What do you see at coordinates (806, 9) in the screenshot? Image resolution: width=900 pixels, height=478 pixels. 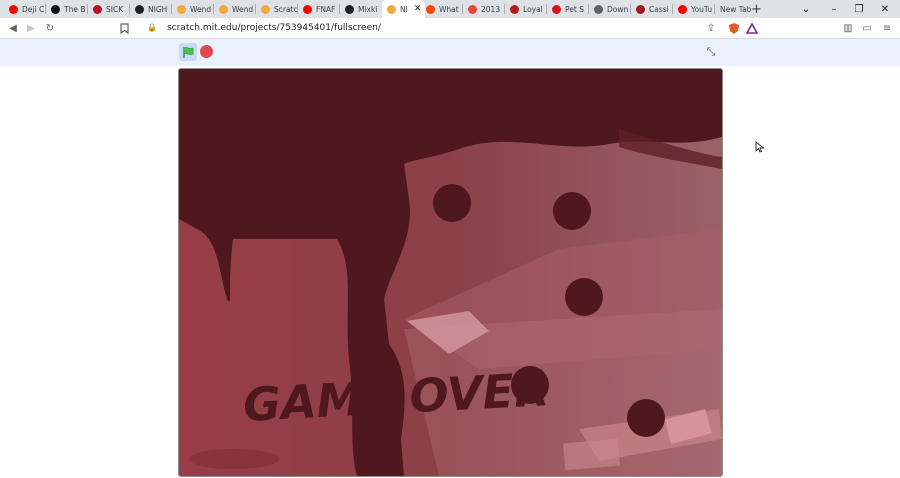 I see `tab-search-icon: ⌄` at bounding box center [806, 9].